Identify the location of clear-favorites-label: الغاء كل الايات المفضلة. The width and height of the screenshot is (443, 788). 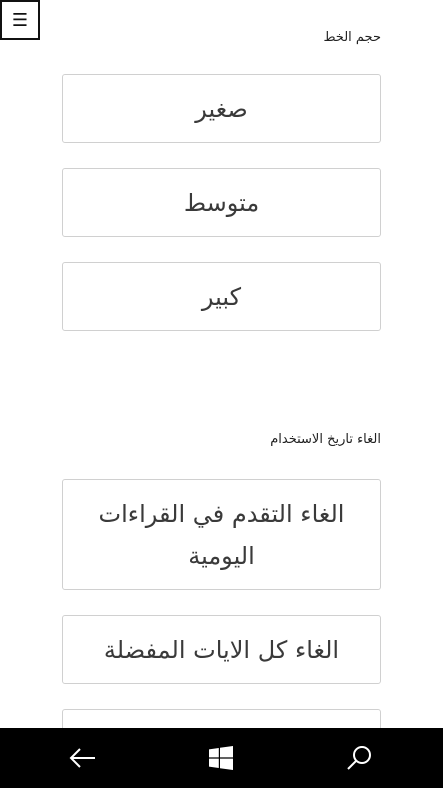
(221, 649).